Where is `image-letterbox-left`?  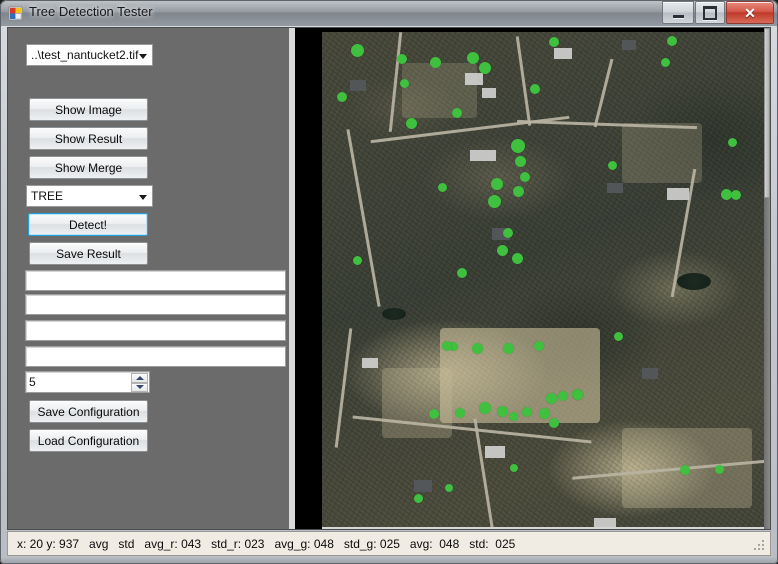
image-letterbox-left is located at coordinates (308, 278).